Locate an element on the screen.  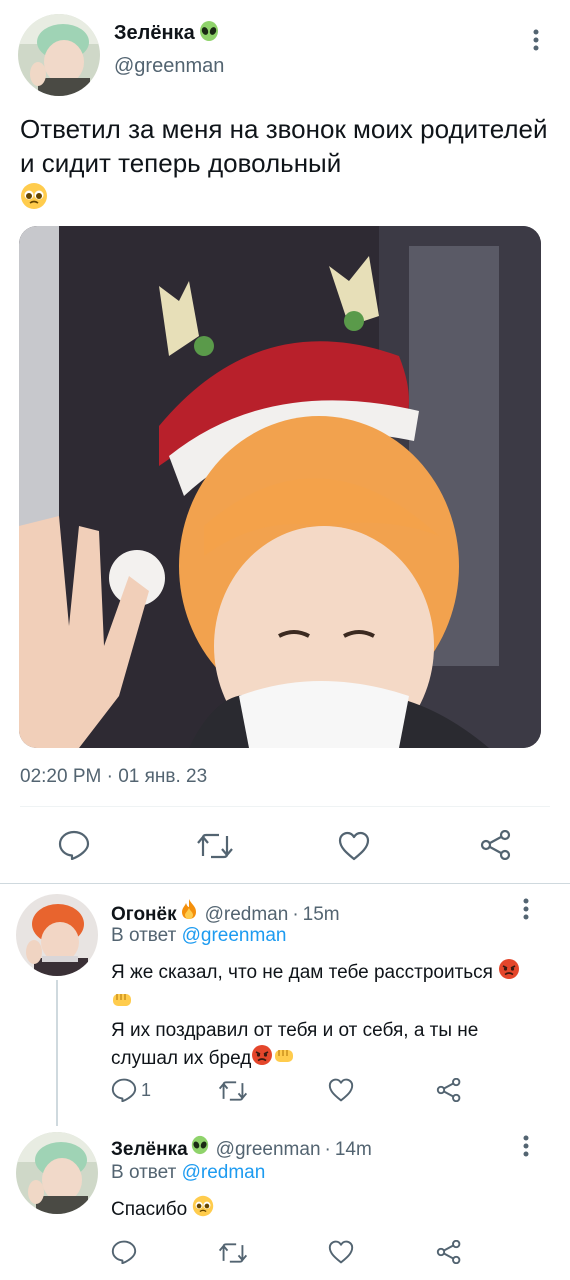
mention-link: @greenman is located at coordinates (234, 935).